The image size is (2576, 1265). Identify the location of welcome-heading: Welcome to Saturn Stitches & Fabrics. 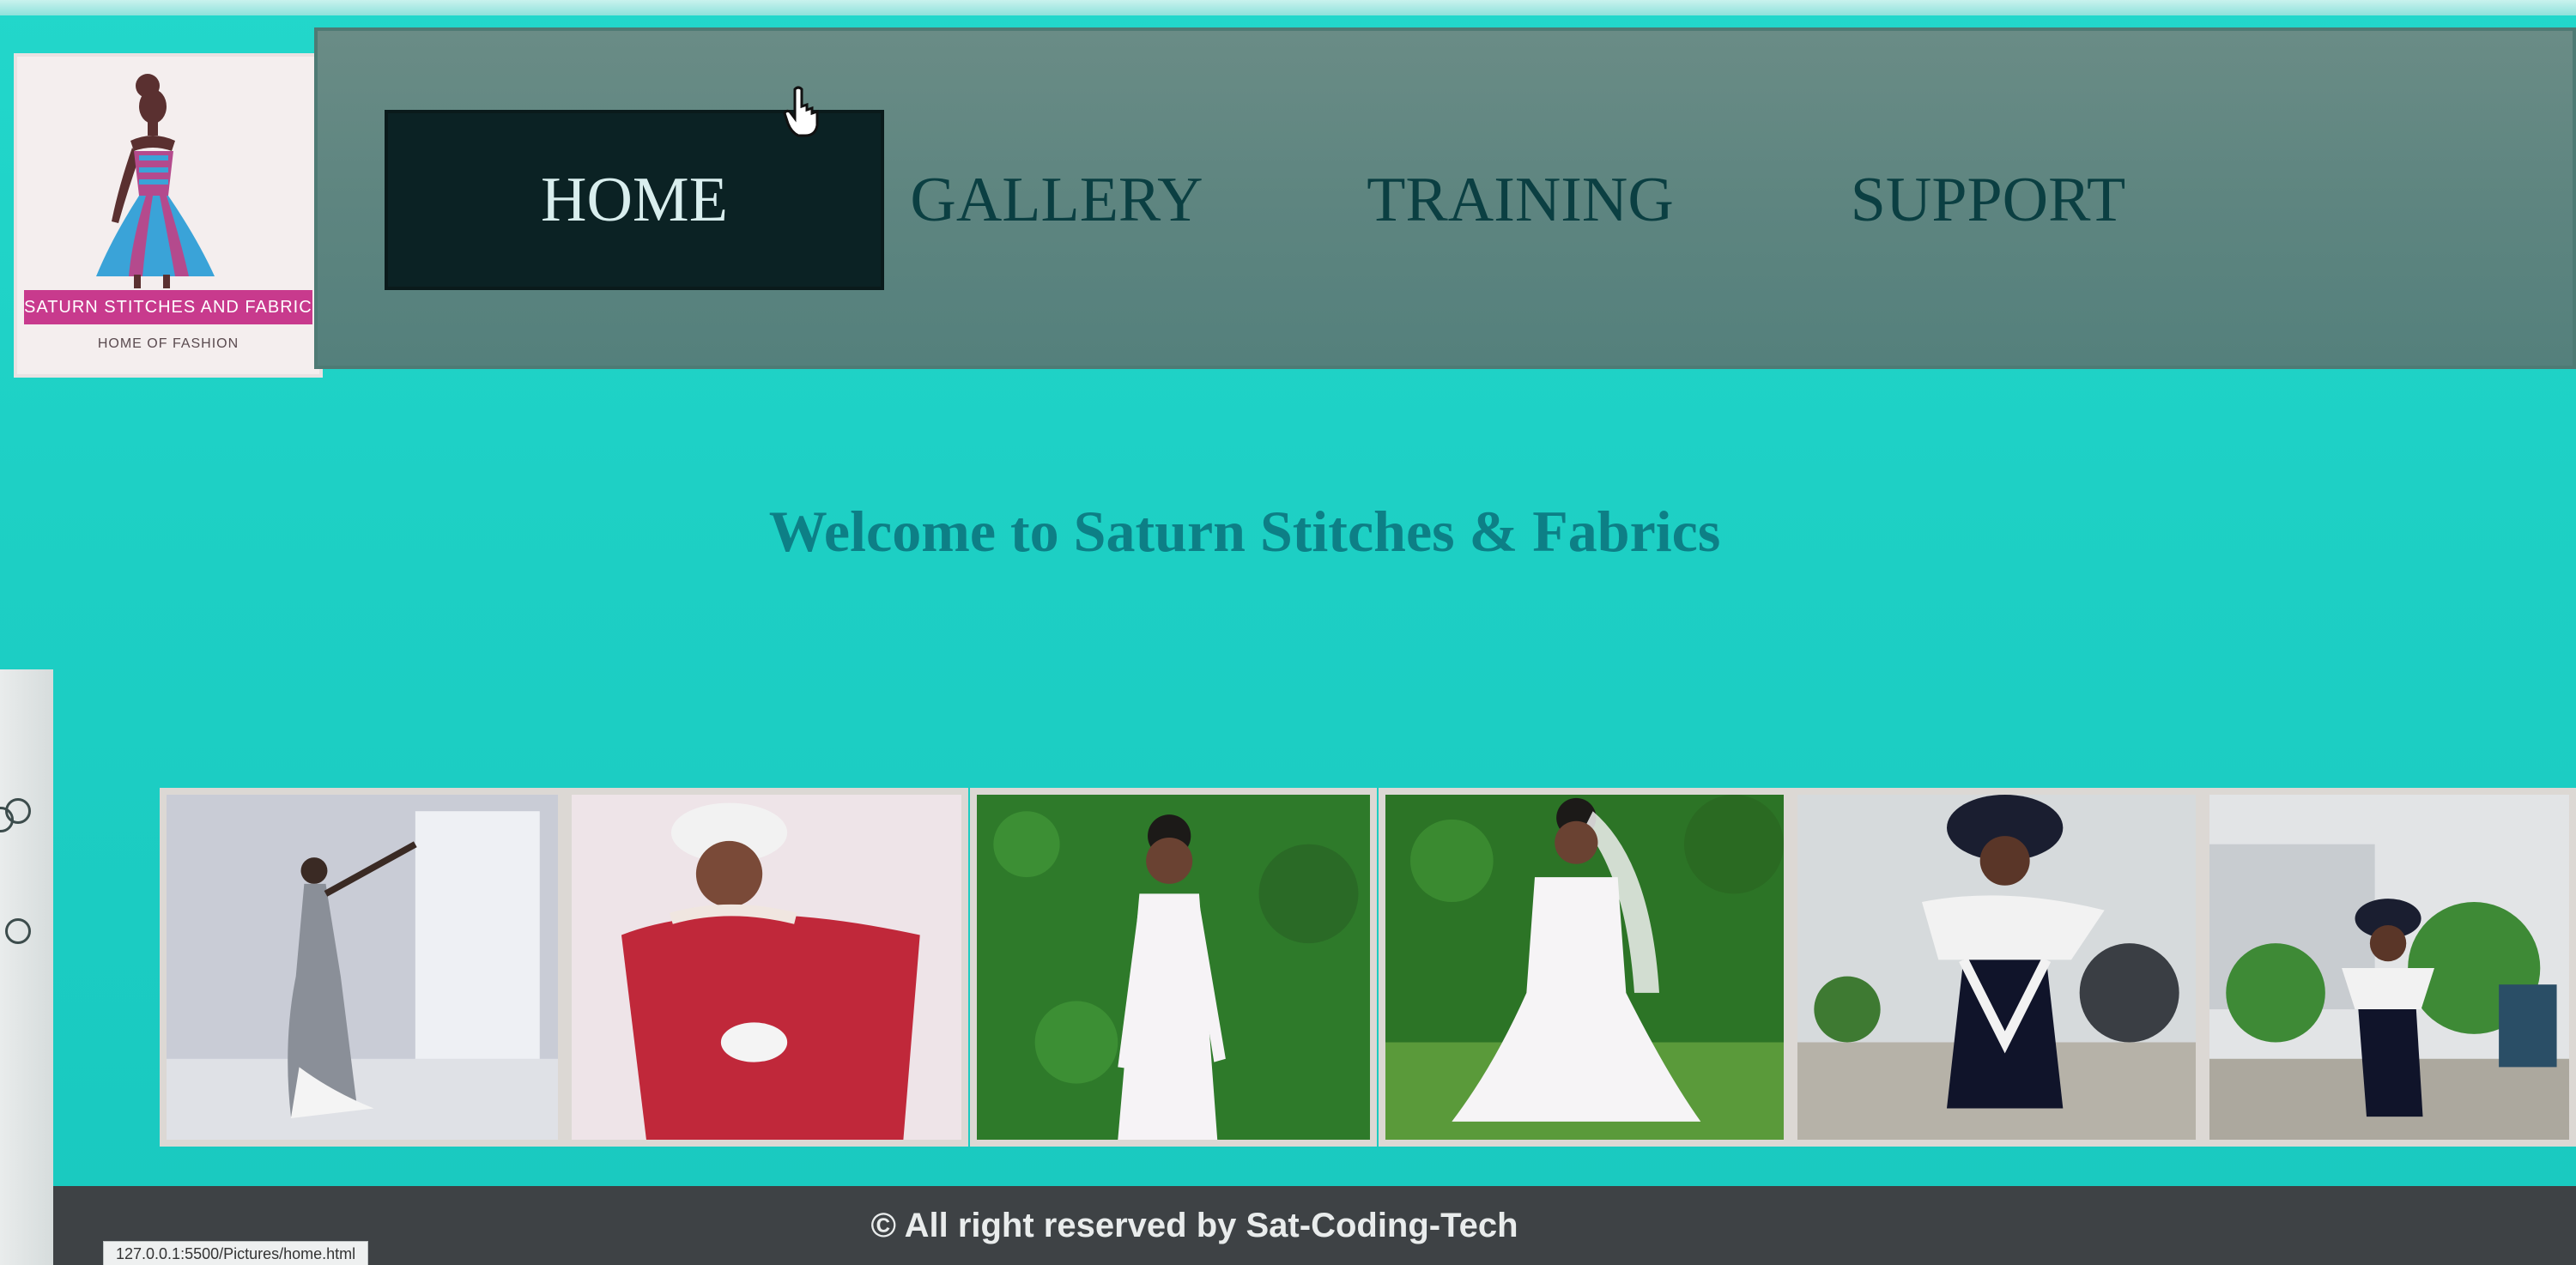
(1244, 531).